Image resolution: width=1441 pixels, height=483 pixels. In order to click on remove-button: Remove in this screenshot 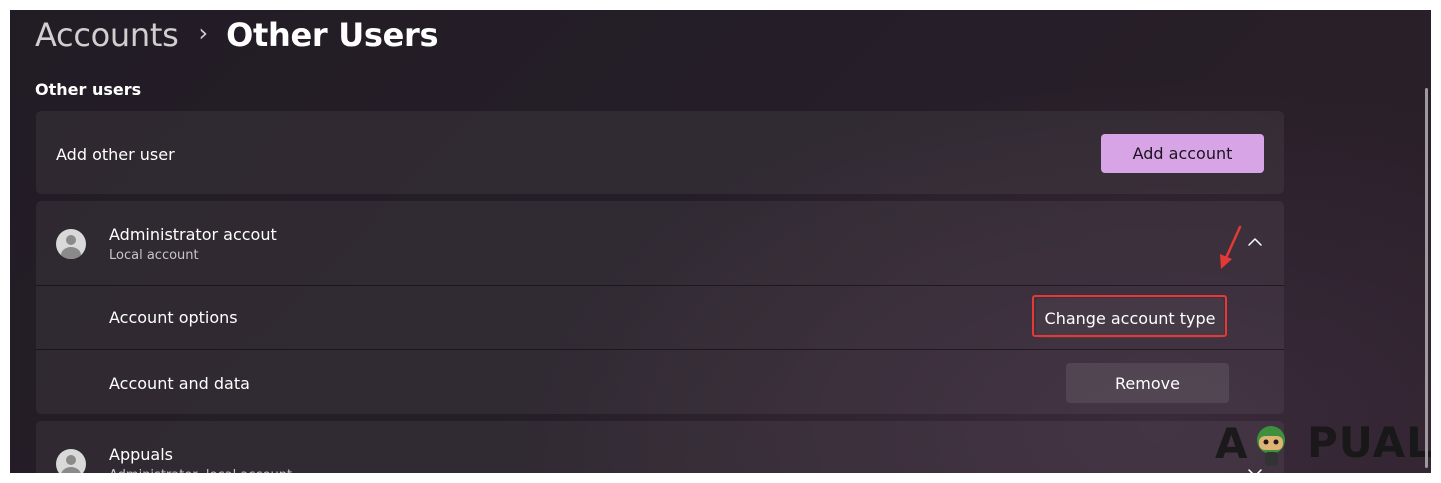, I will do `click(1147, 383)`.